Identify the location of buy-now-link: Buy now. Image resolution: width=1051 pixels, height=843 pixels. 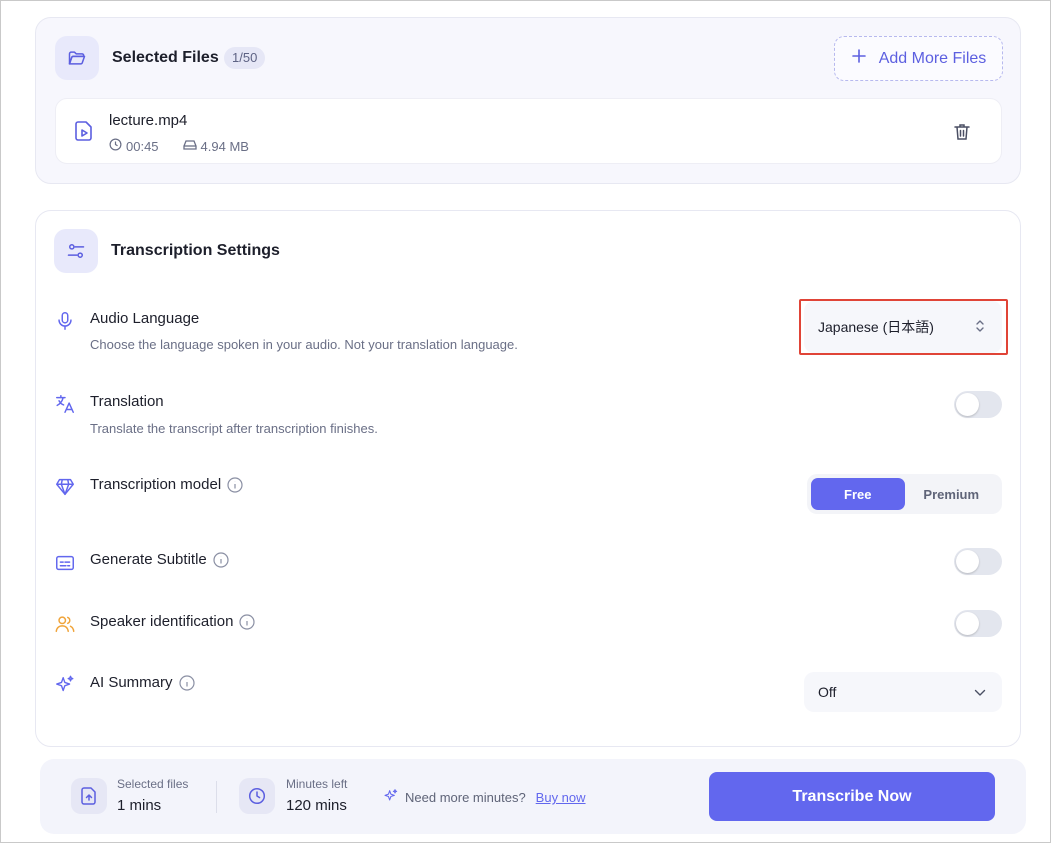
(561, 797).